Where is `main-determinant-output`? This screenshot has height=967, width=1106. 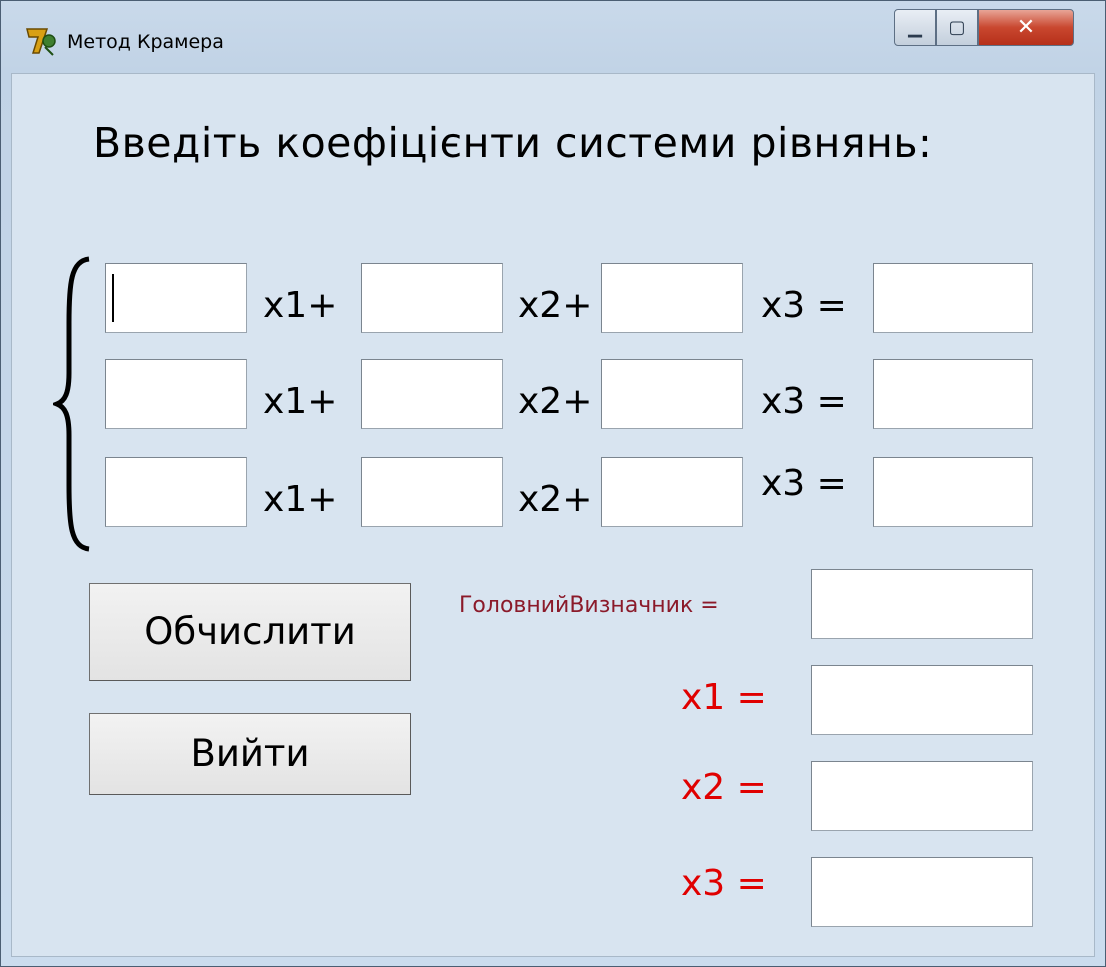
main-determinant-output is located at coordinates (922, 604).